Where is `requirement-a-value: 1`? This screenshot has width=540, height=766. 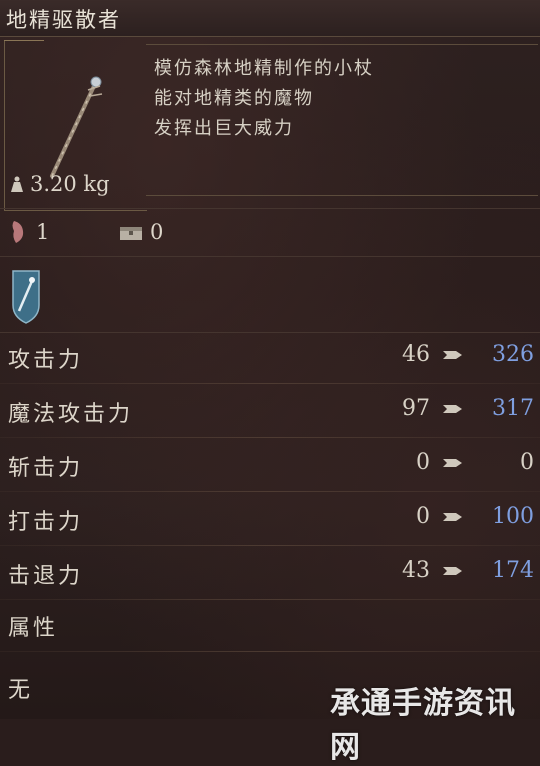 requirement-a-value: 1 is located at coordinates (43, 232).